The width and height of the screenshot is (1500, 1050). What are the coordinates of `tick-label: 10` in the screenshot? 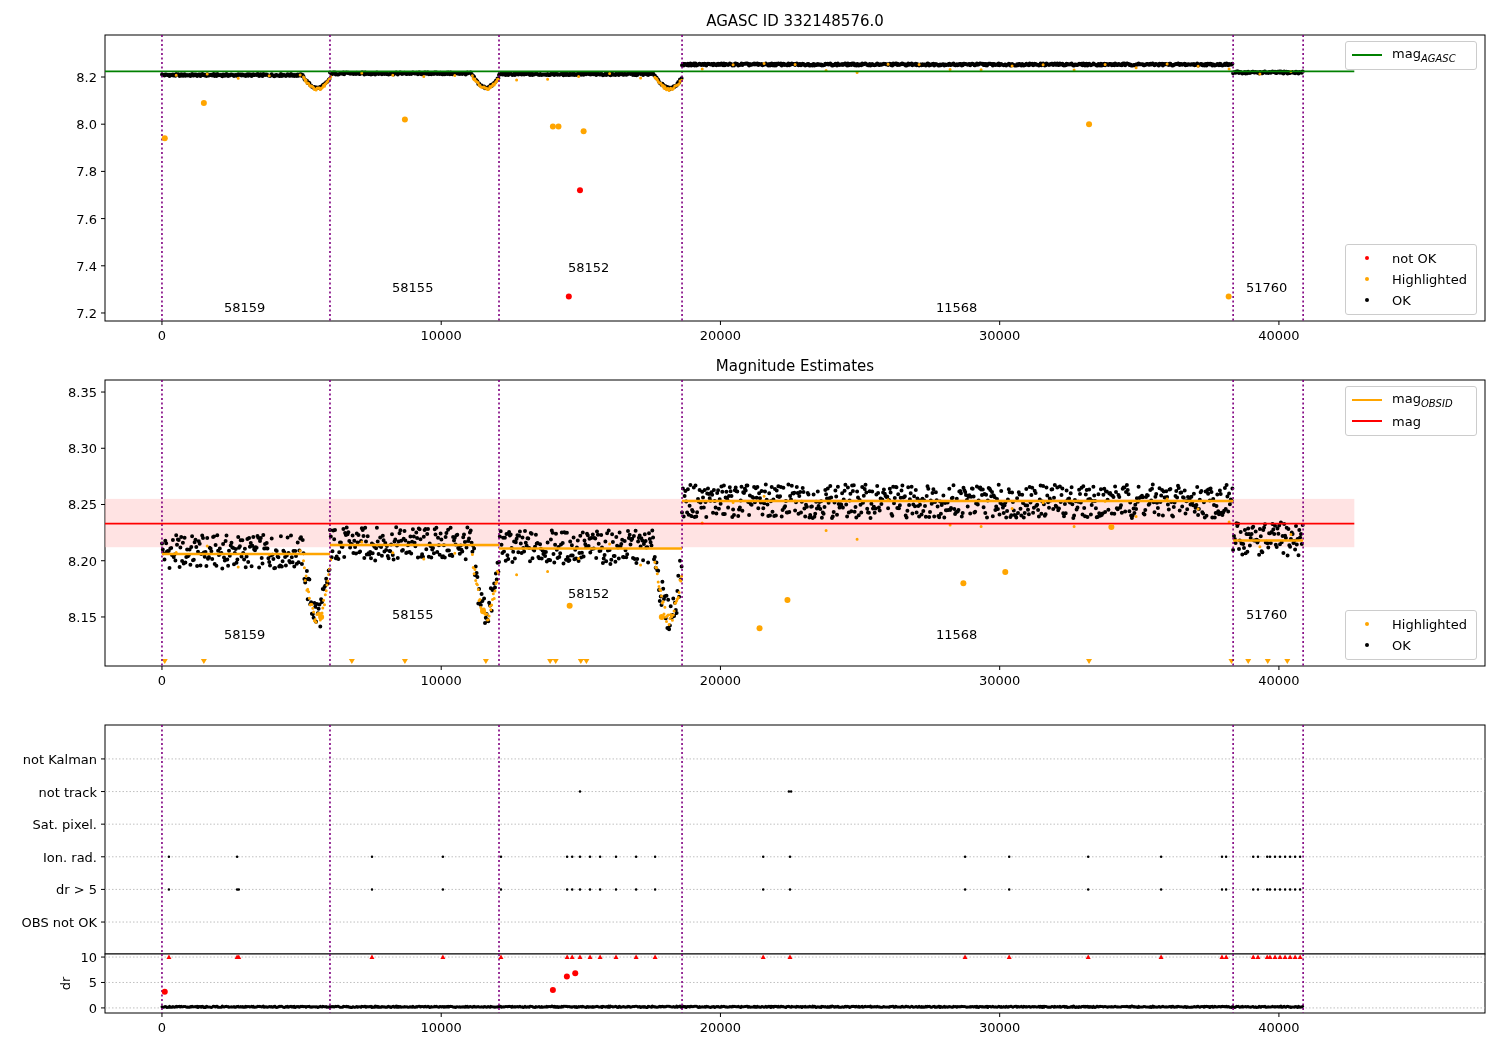 It's located at (88, 958).